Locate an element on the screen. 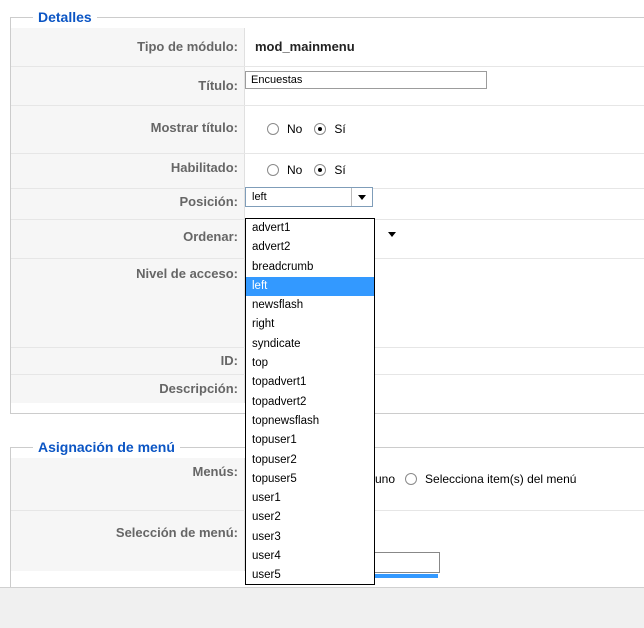  module-type-value: mod_mainmenu is located at coordinates (305, 46).